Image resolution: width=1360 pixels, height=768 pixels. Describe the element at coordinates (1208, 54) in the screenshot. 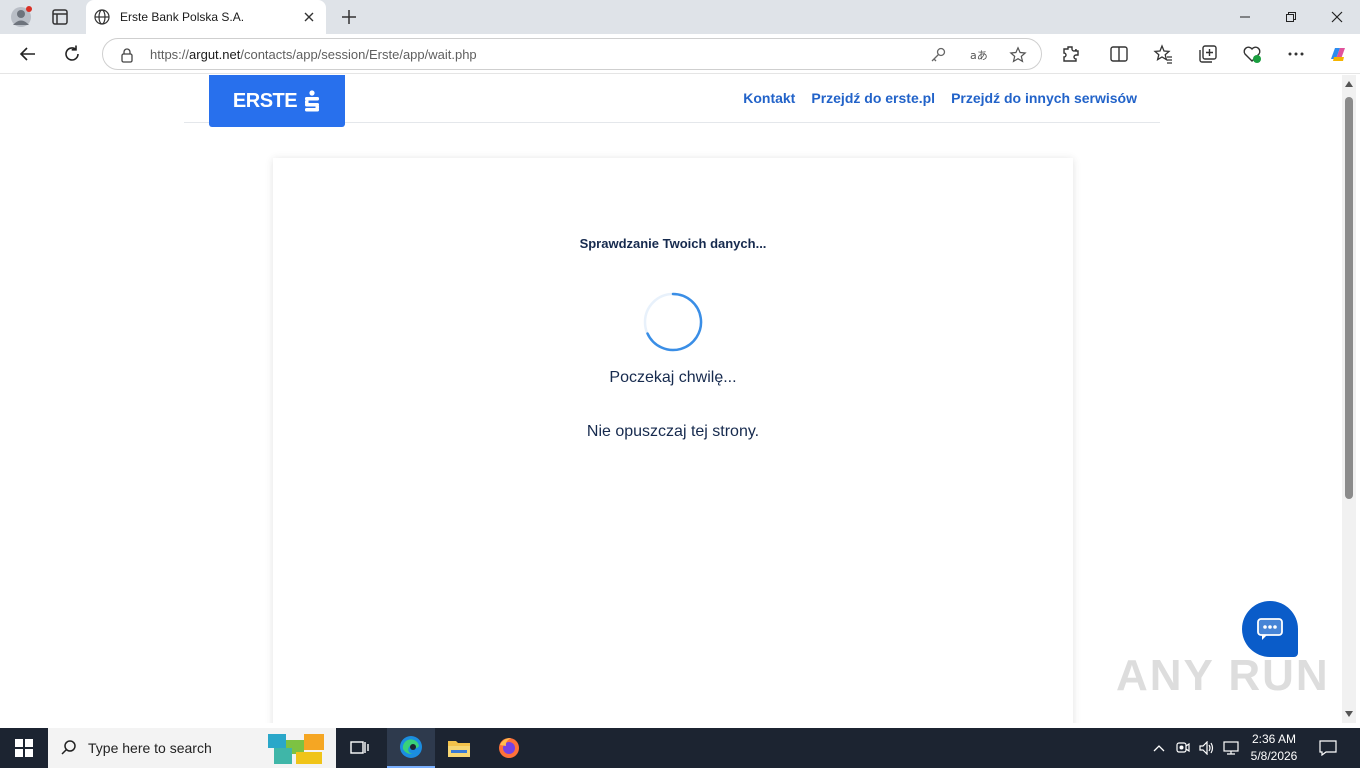

I see `collections-icon` at that location.